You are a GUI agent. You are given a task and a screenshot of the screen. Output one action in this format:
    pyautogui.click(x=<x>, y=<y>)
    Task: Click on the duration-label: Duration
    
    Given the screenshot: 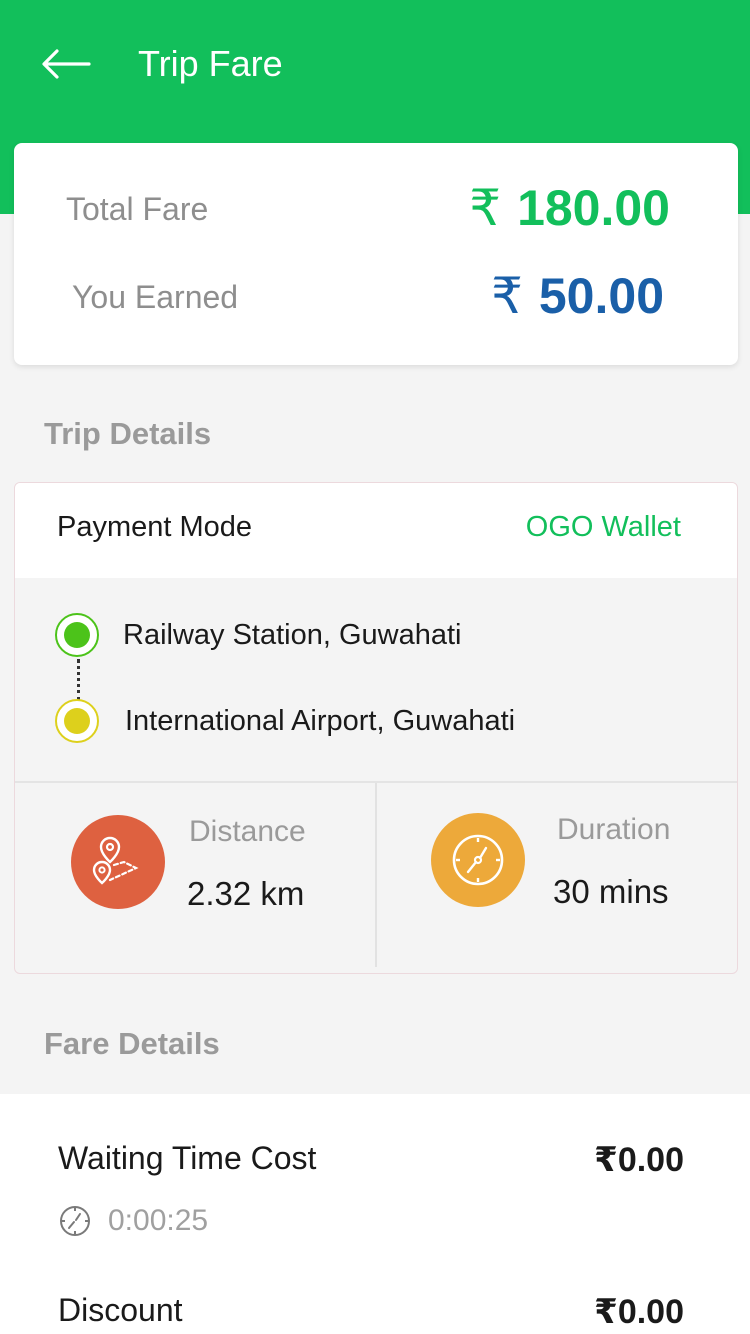 What is the action you would take?
    pyautogui.click(x=614, y=829)
    